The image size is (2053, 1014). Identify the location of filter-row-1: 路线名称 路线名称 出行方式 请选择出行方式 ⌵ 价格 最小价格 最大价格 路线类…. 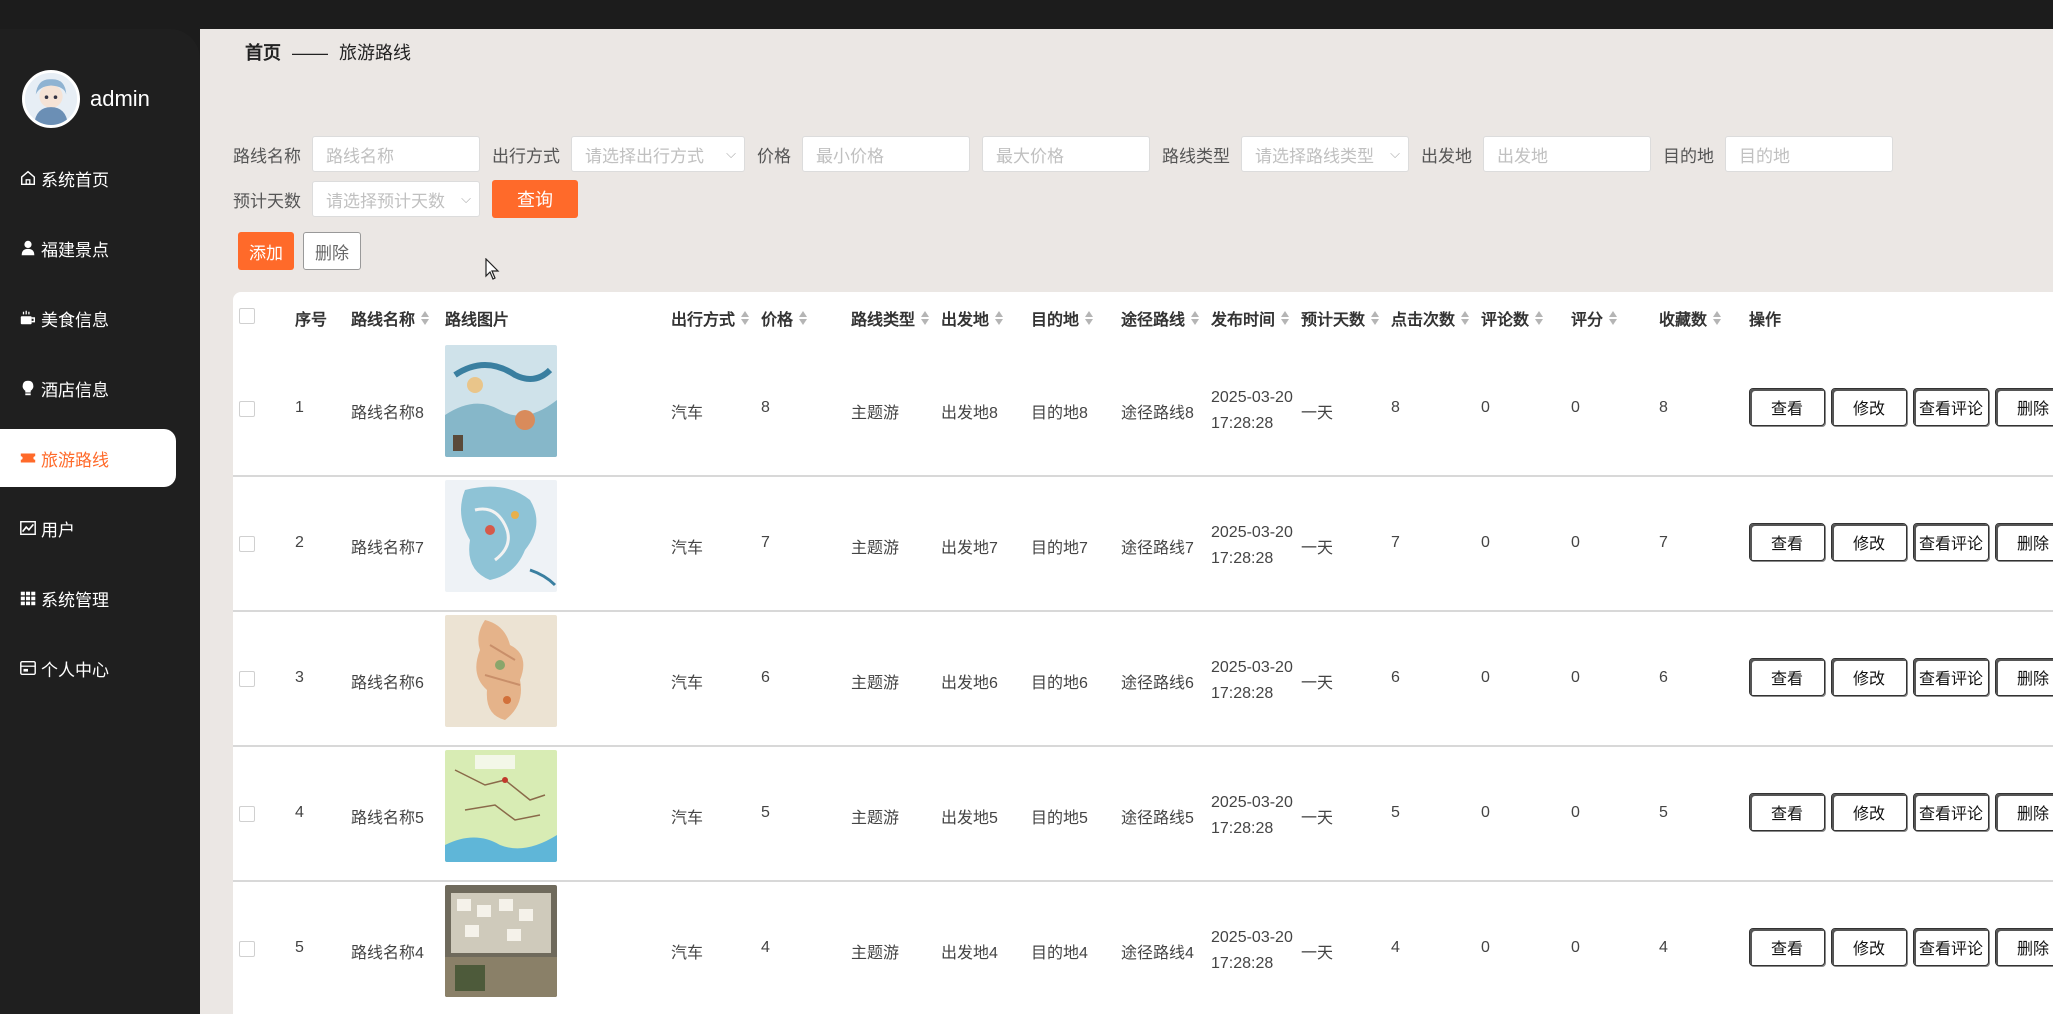
(1063, 154).